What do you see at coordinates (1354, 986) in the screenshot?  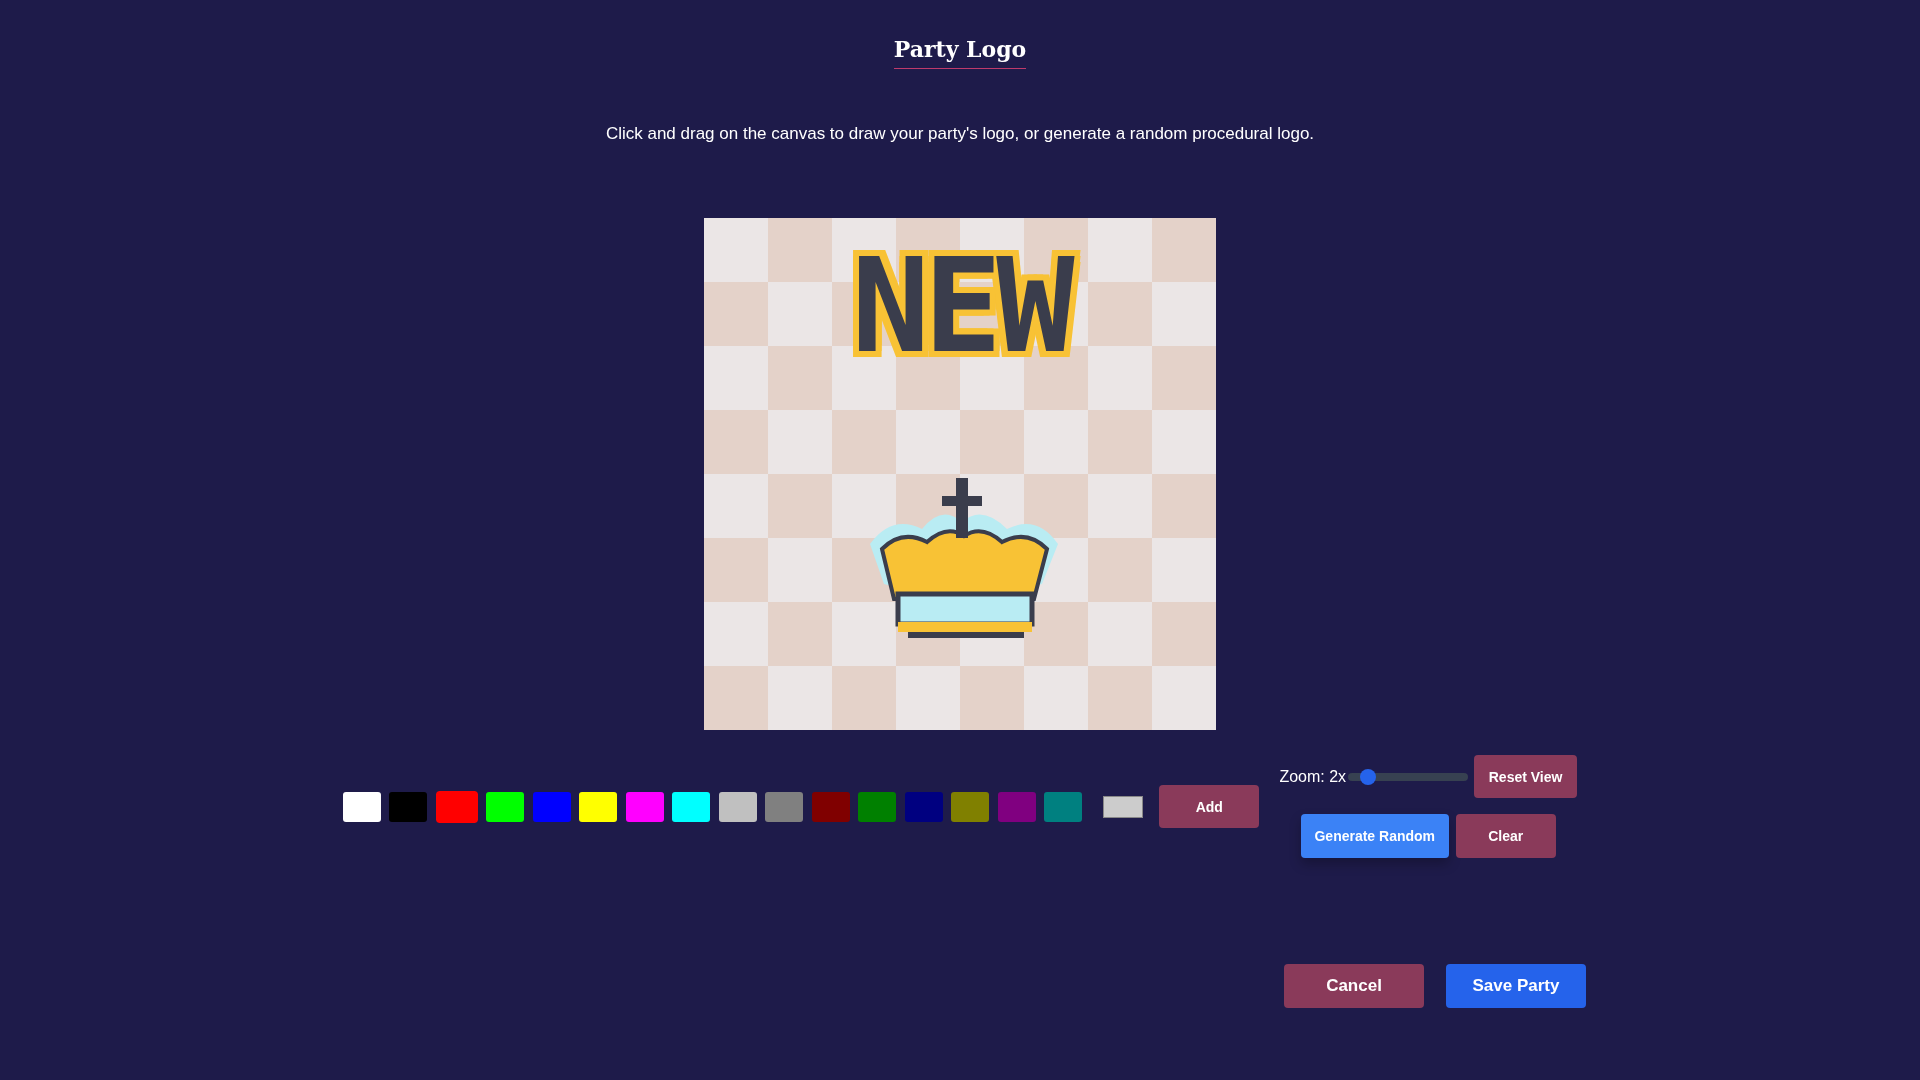 I see `cancel-button: Cancel` at bounding box center [1354, 986].